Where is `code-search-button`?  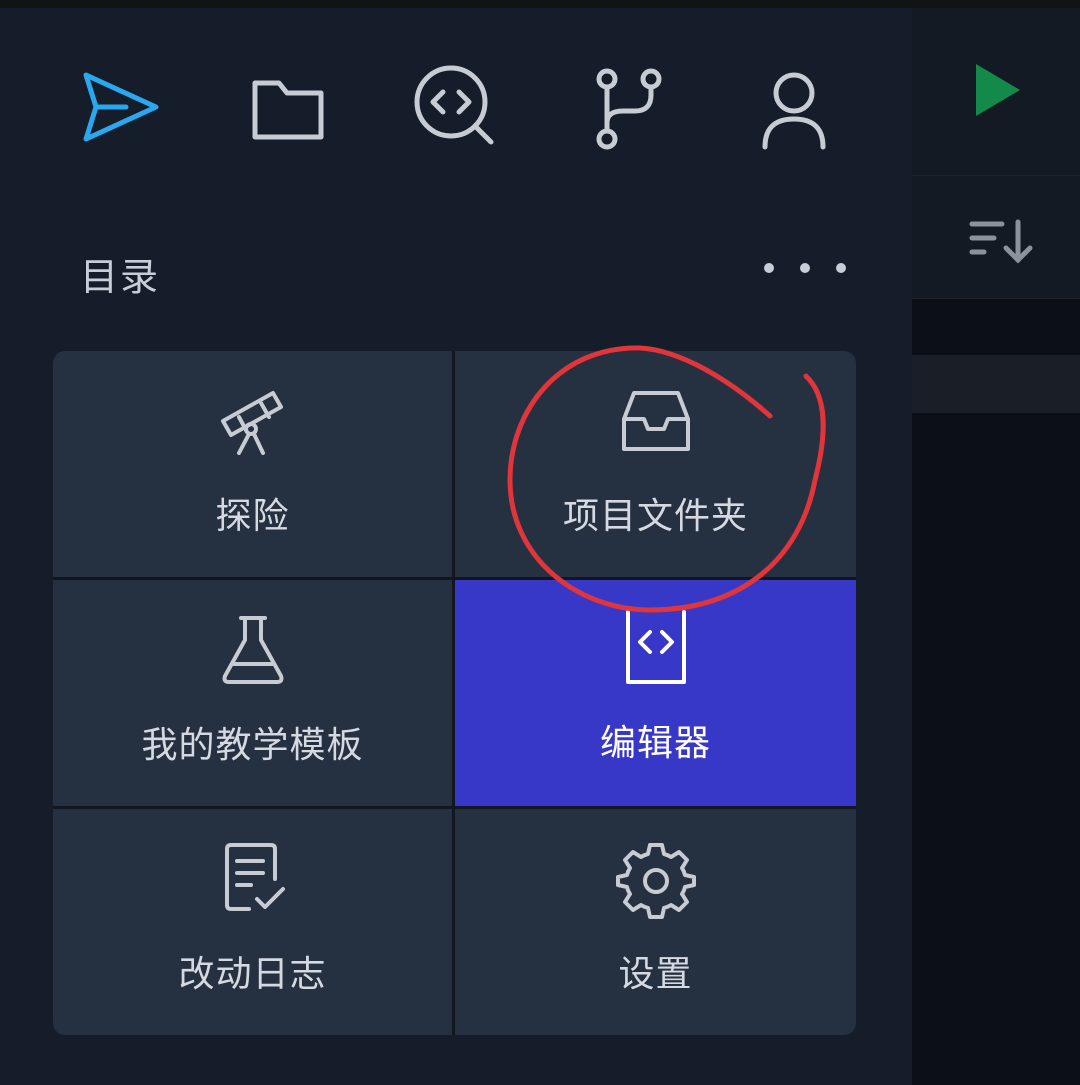
code-search-button is located at coordinates (455, 110).